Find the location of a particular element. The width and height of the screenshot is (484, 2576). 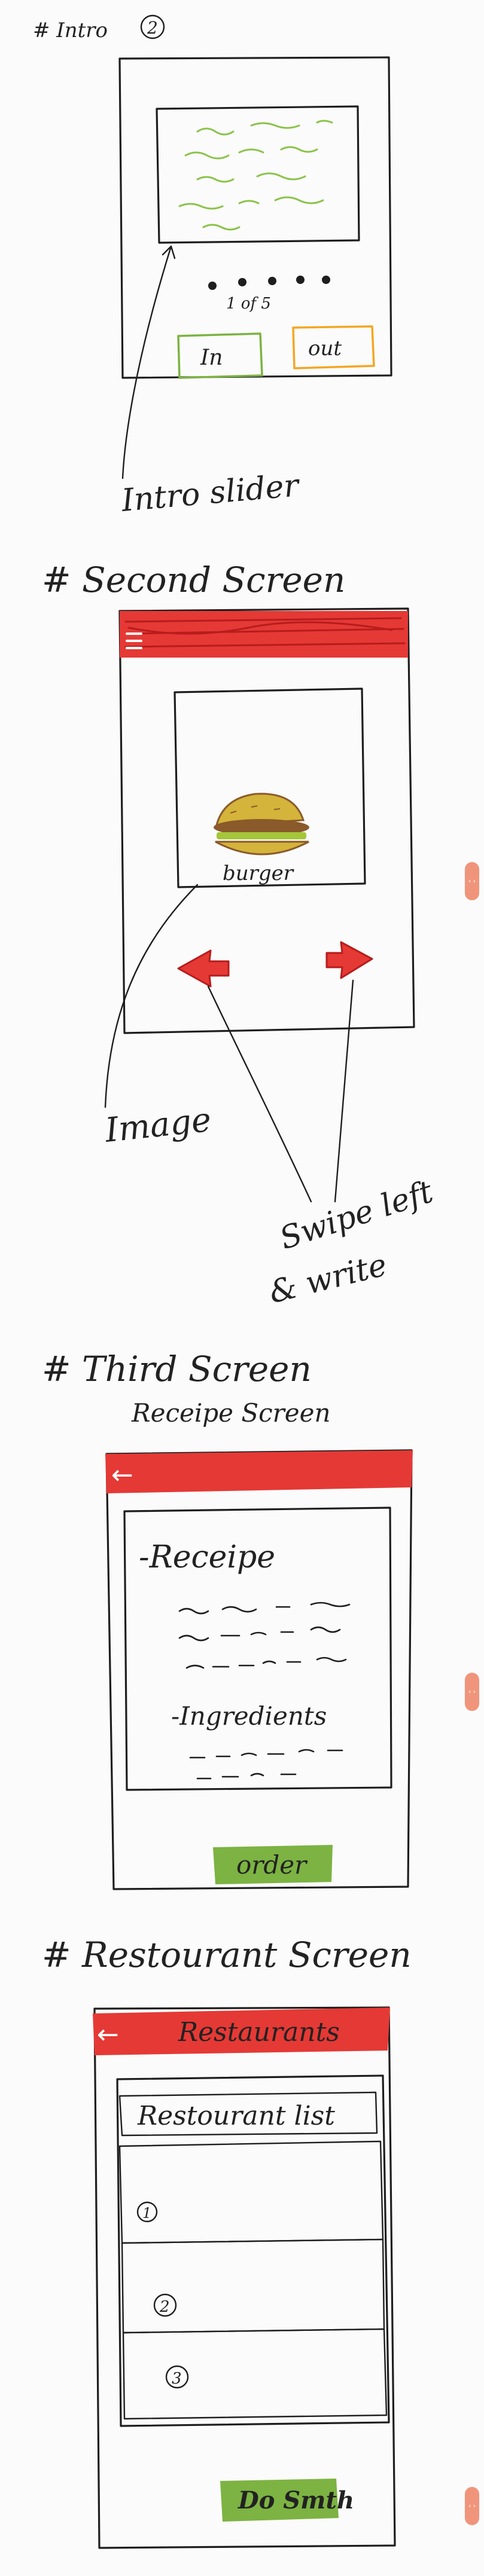

third-heading: # Third Screen is located at coordinates (177, 1369).